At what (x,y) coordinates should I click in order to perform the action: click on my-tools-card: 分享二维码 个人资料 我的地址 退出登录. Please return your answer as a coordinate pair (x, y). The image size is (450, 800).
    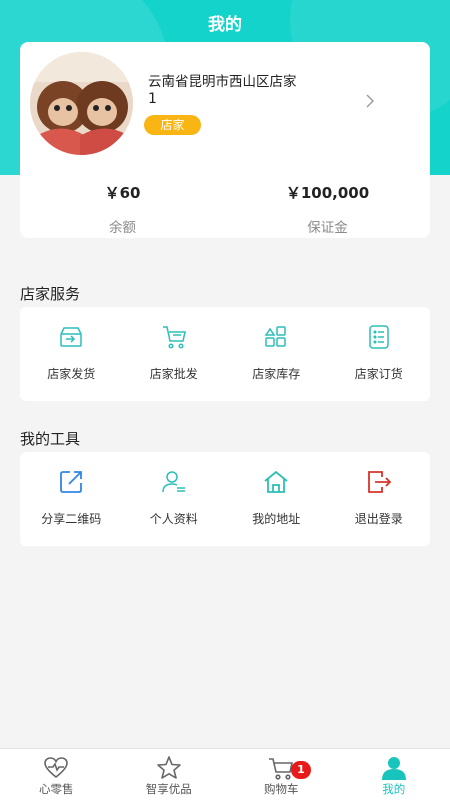
    Looking at the image, I should click on (225, 499).